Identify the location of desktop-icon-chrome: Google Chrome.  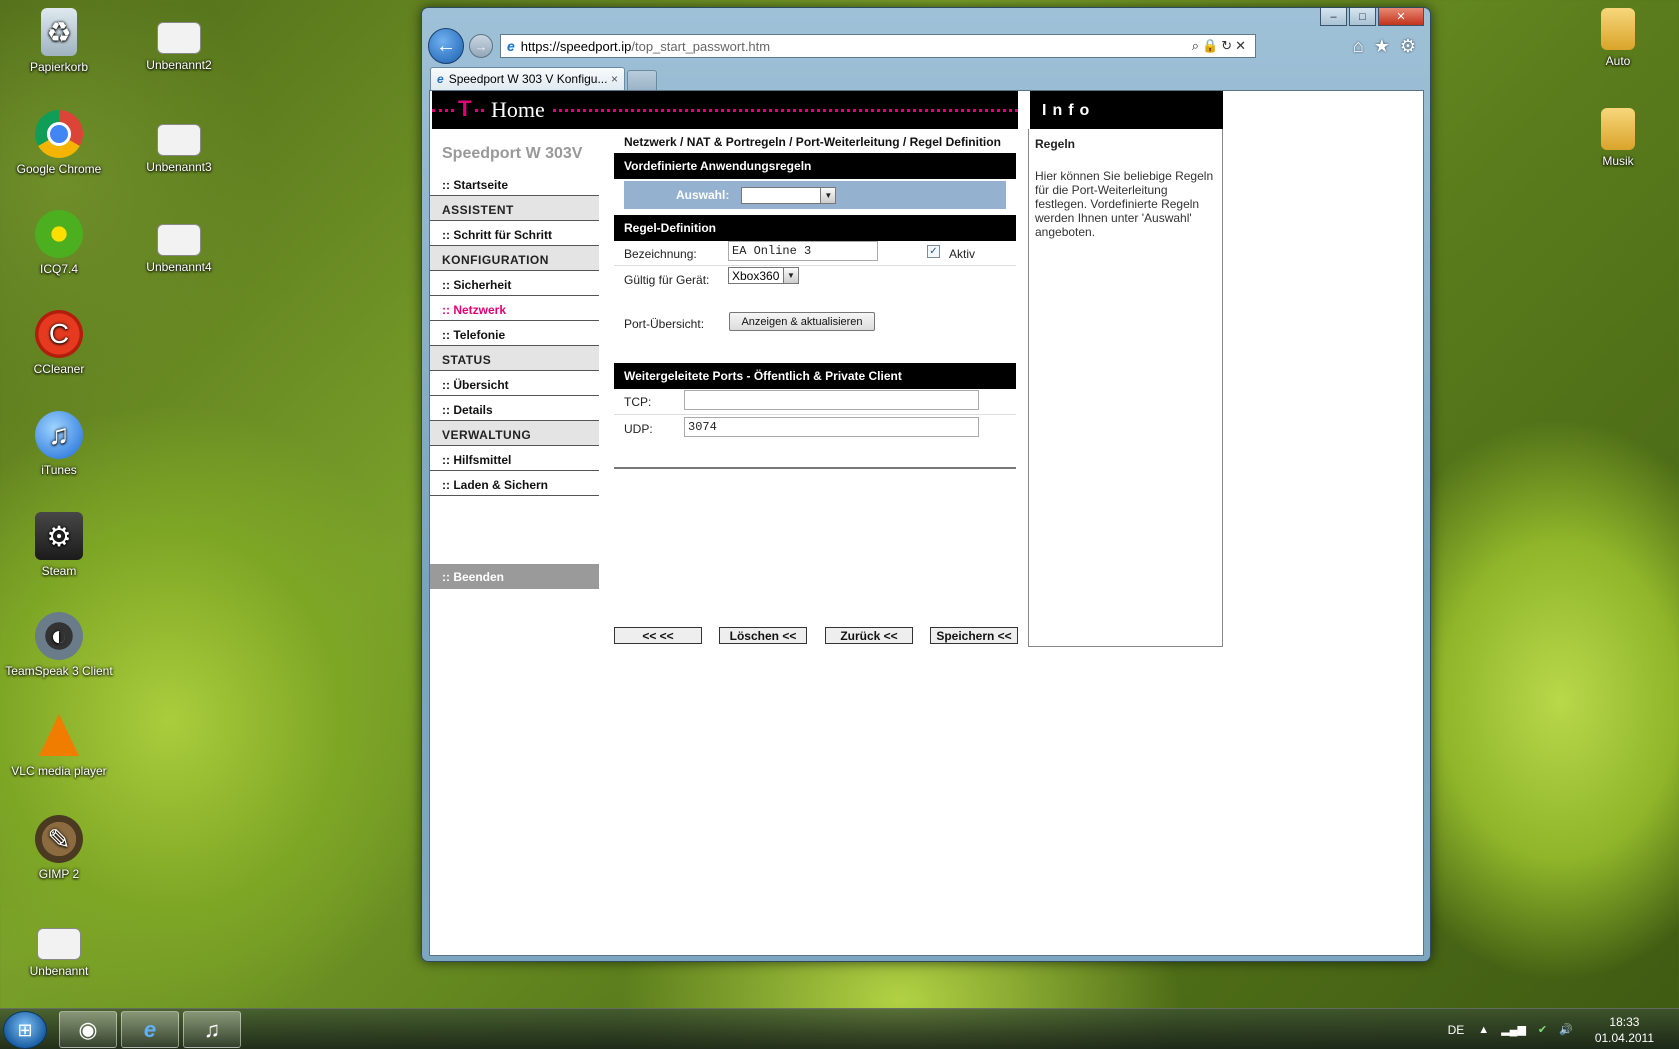
(59, 143).